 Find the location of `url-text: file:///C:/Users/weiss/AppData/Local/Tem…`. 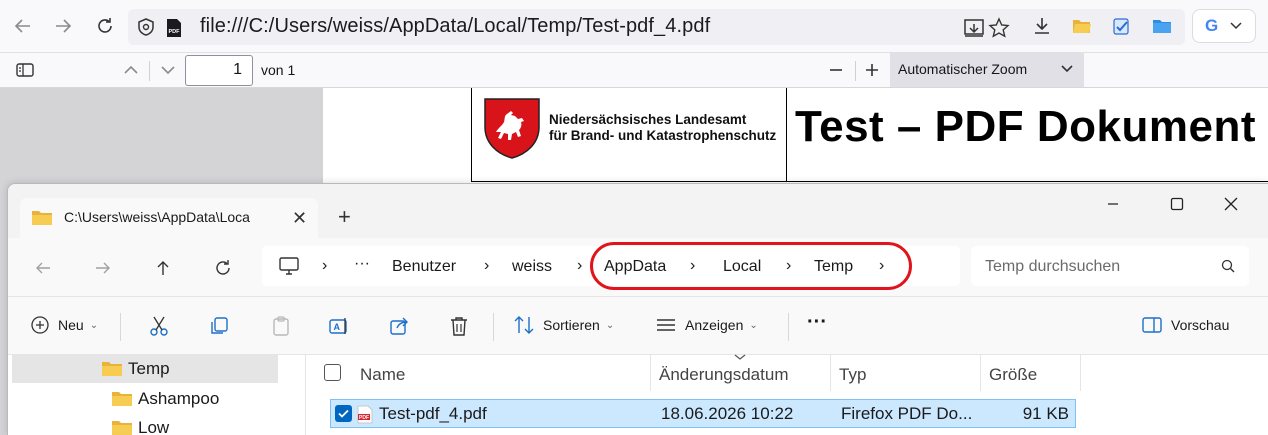

url-text: file:///C:/Users/weiss/AppData/Local/Tem… is located at coordinates (455, 26).